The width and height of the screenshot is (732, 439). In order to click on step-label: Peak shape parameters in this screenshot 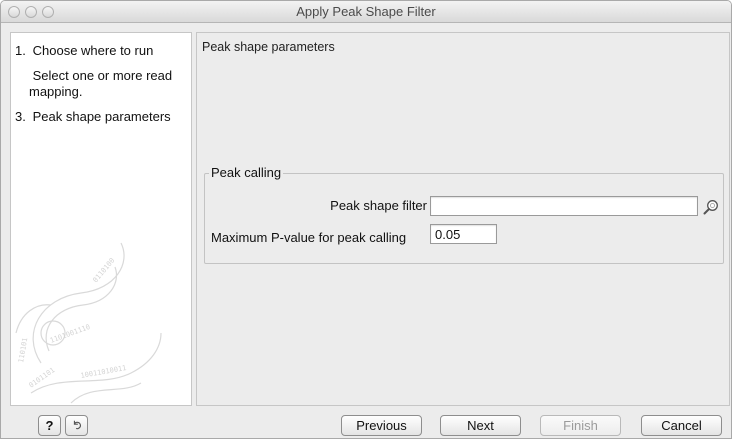, I will do `click(101, 116)`.